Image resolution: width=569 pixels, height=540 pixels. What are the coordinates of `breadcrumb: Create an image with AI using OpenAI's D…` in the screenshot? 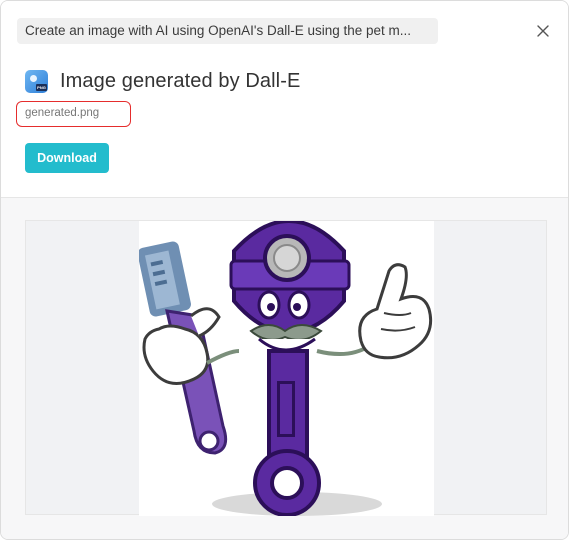 It's located at (227, 31).